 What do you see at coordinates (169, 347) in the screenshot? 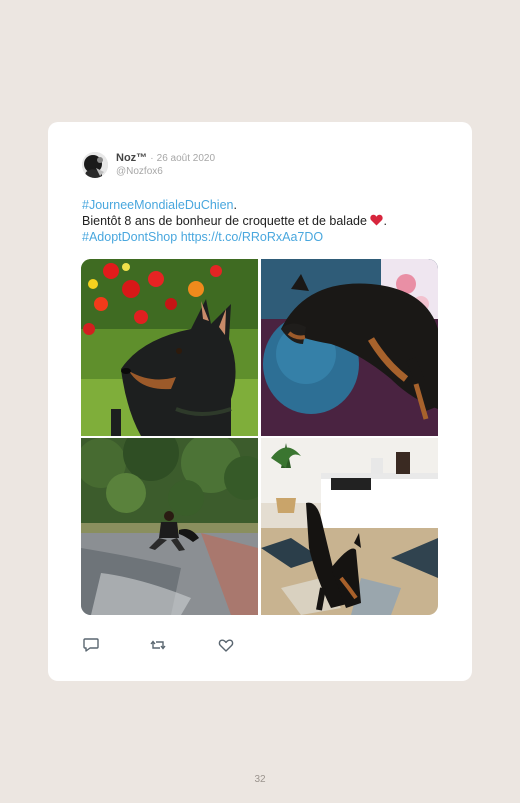
I see `dog-in-flowers-photo` at bounding box center [169, 347].